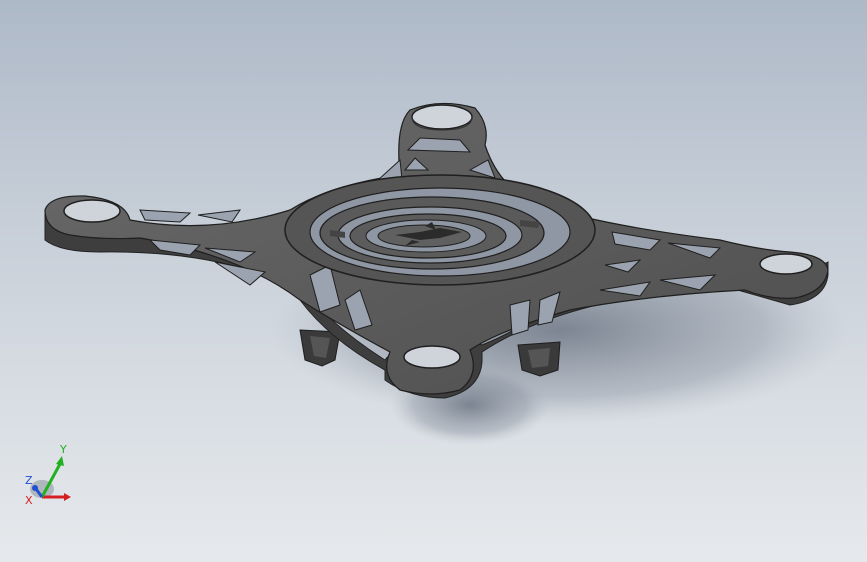  Describe the element at coordinates (432, 357) in the screenshot. I see `motor-mount-bottom` at that location.